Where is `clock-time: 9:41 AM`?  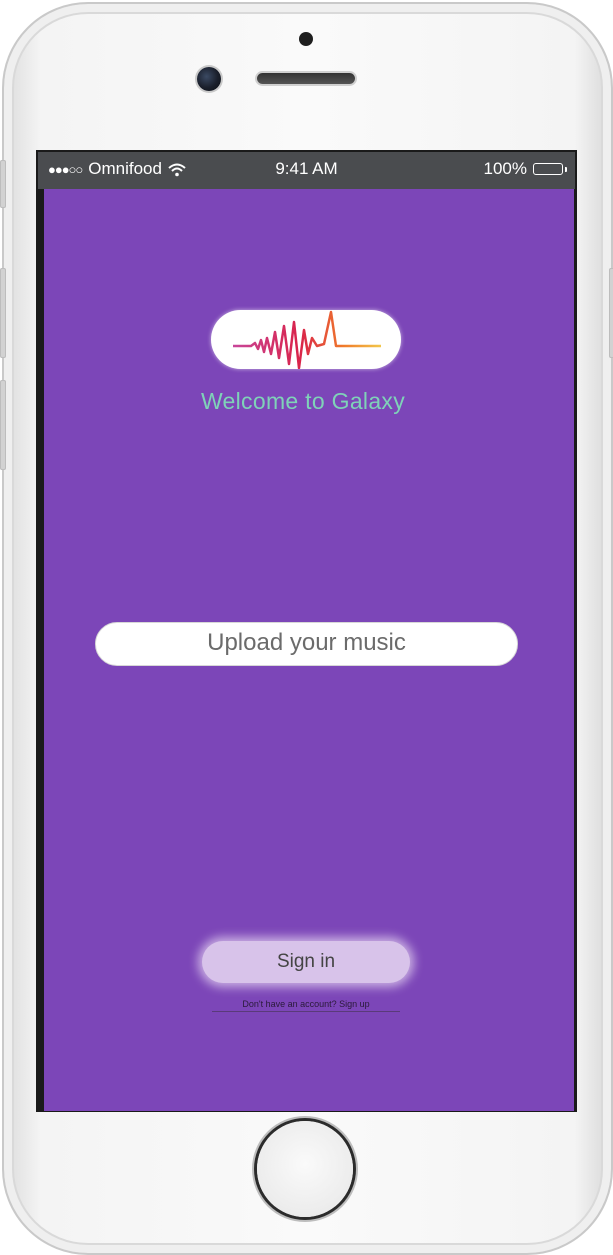 clock-time: 9:41 AM is located at coordinates (306, 168).